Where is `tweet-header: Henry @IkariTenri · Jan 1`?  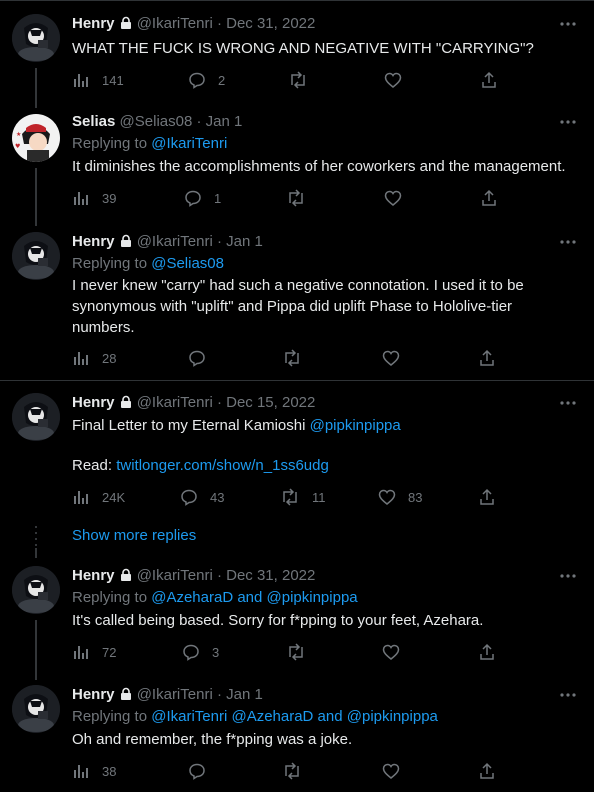
tweet-header: Henry @IkariTenri · Jan 1 is located at coordinates (167, 695).